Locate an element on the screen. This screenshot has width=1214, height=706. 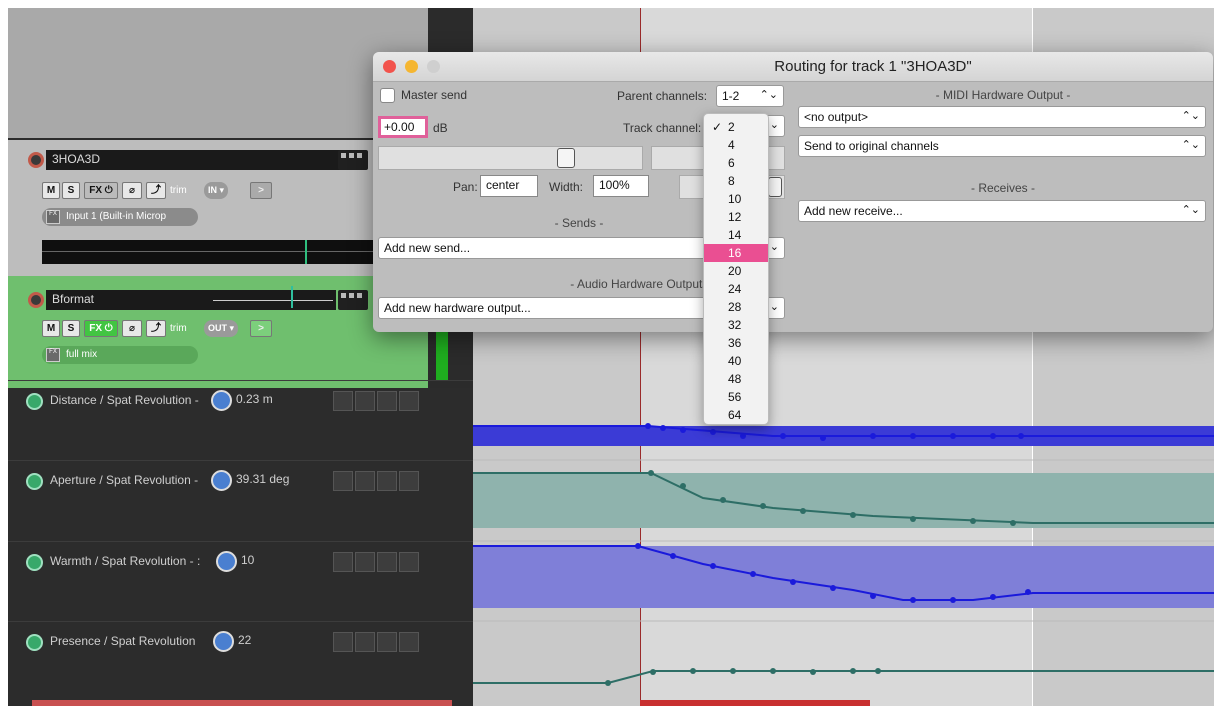
menu-item: 12 is located at coordinates (736, 217).